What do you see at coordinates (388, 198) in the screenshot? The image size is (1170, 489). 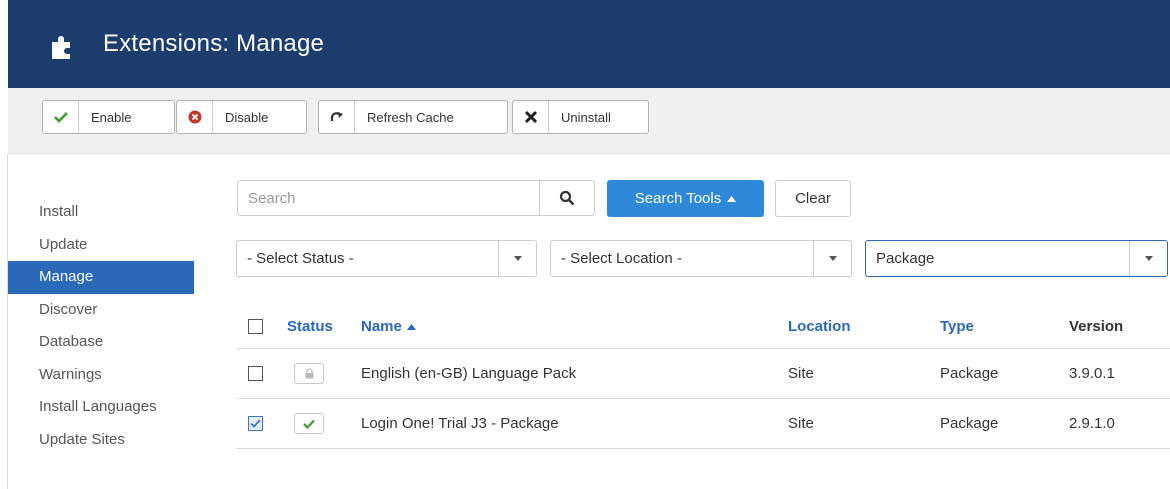 I see `search-input` at bounding box center [388, 198].